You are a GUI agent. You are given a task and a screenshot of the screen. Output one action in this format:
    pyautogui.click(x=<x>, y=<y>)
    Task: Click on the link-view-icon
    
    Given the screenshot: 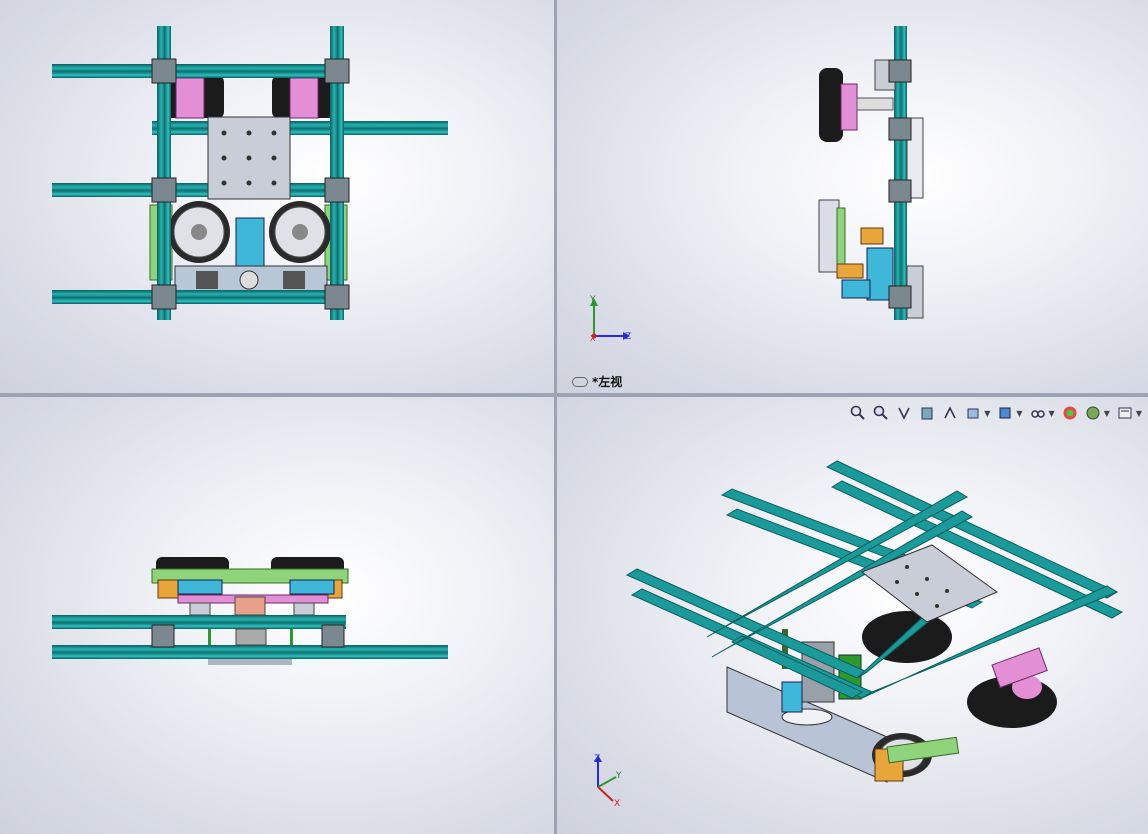 What is the action you would take?
    pyautogui.click(x=580, y=381)
    